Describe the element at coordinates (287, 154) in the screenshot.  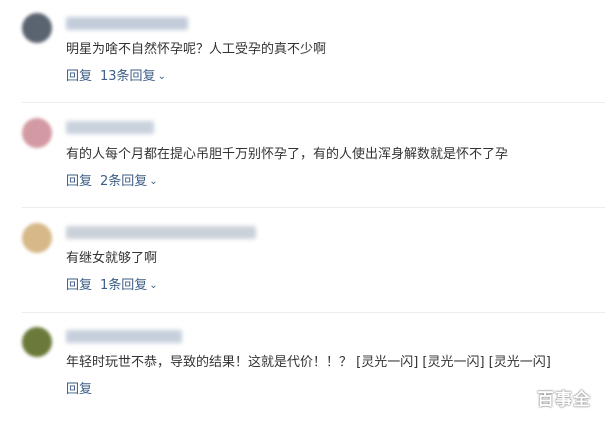
I see `comment-text: 有的人每个月都在提心吊胆千万别怀孕了，有的人使出浑身解数就是怀不了孕` at that location.